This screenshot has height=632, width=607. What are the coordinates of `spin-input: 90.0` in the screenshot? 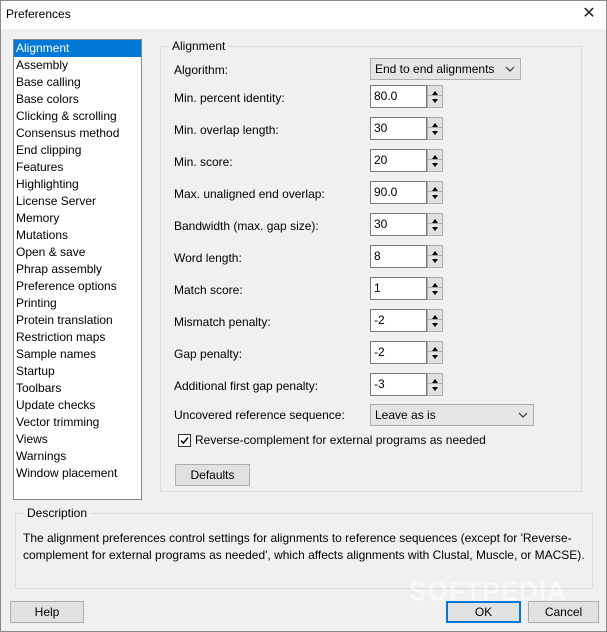 It's located at (398, 192).